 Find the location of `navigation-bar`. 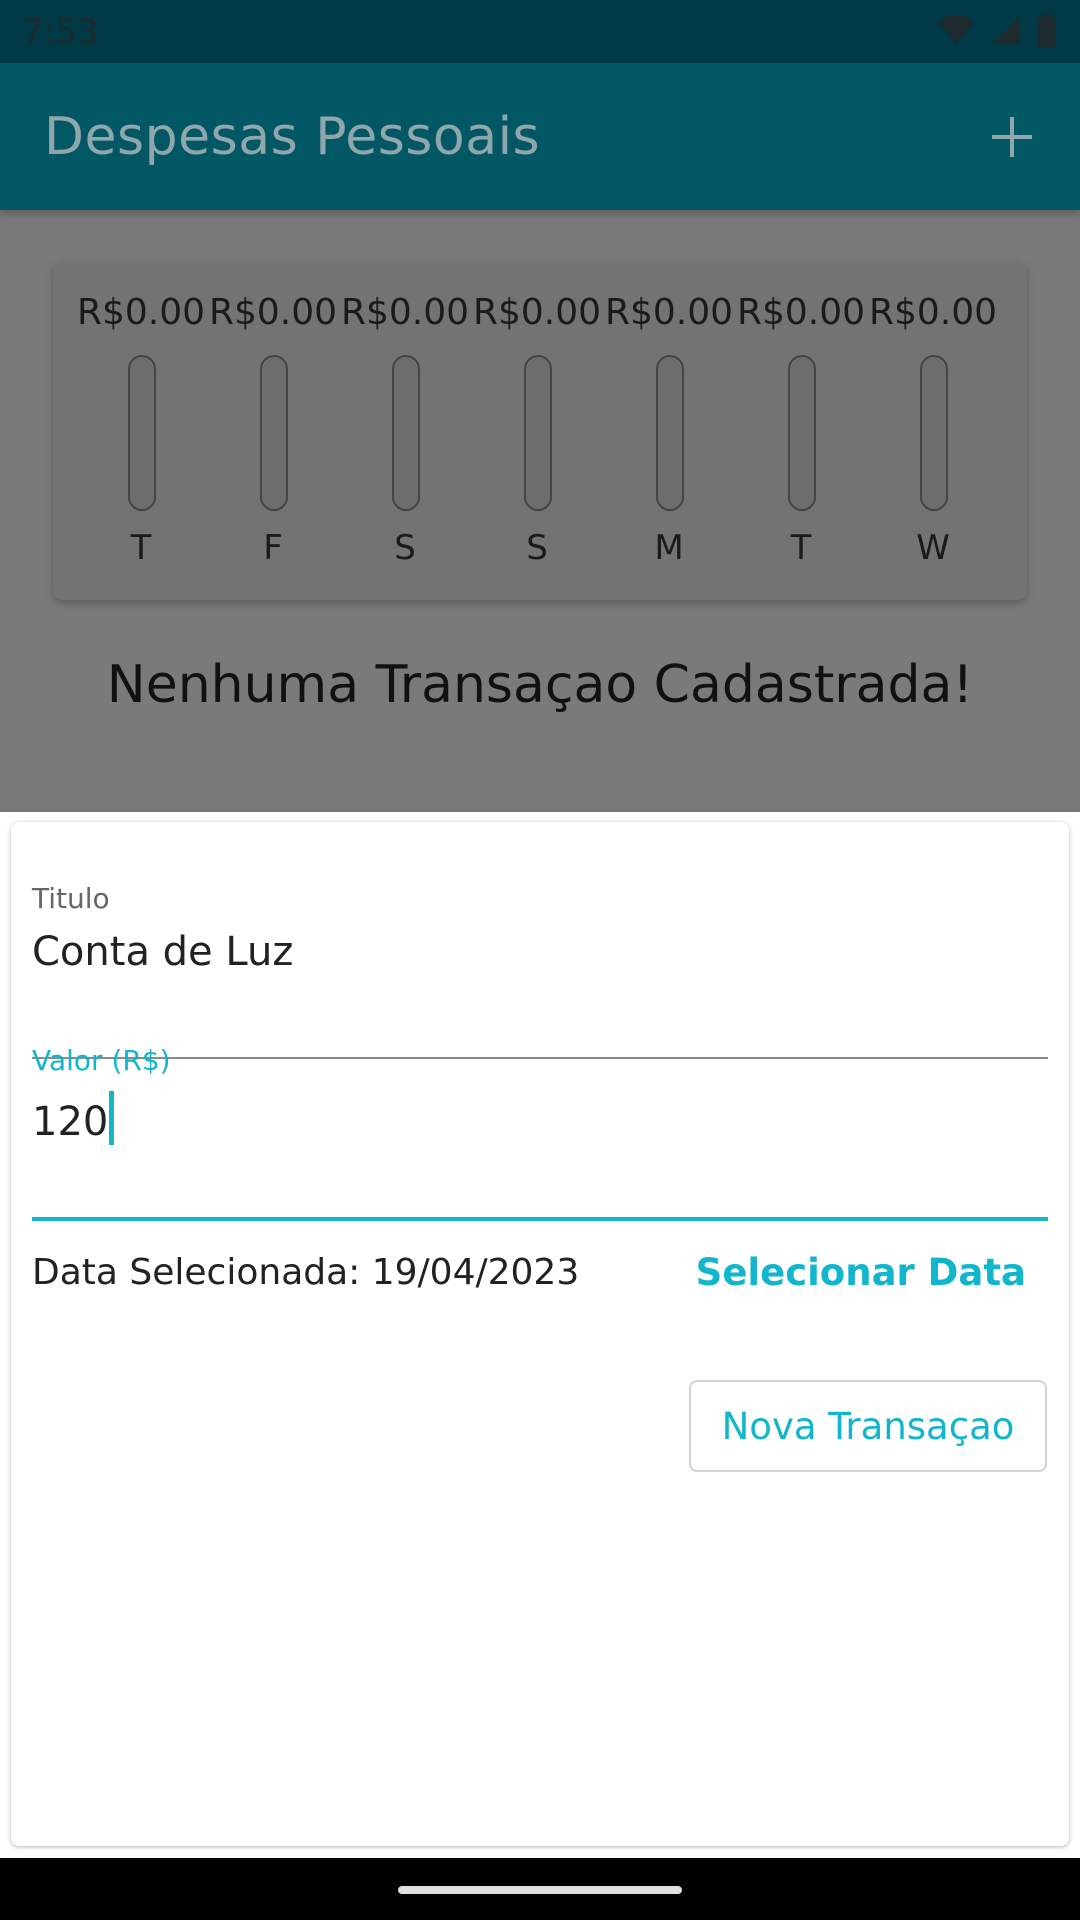

navigation-bar is located at coordinates (540, 1889).